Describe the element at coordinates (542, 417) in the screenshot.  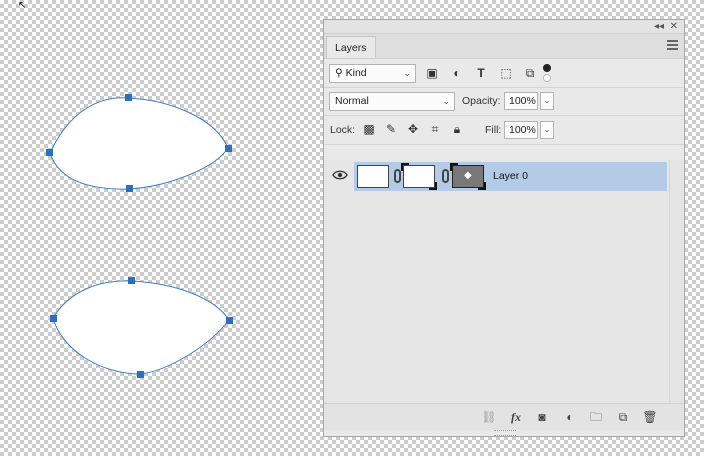
I see `add-mask-icon: ◙` at that location.